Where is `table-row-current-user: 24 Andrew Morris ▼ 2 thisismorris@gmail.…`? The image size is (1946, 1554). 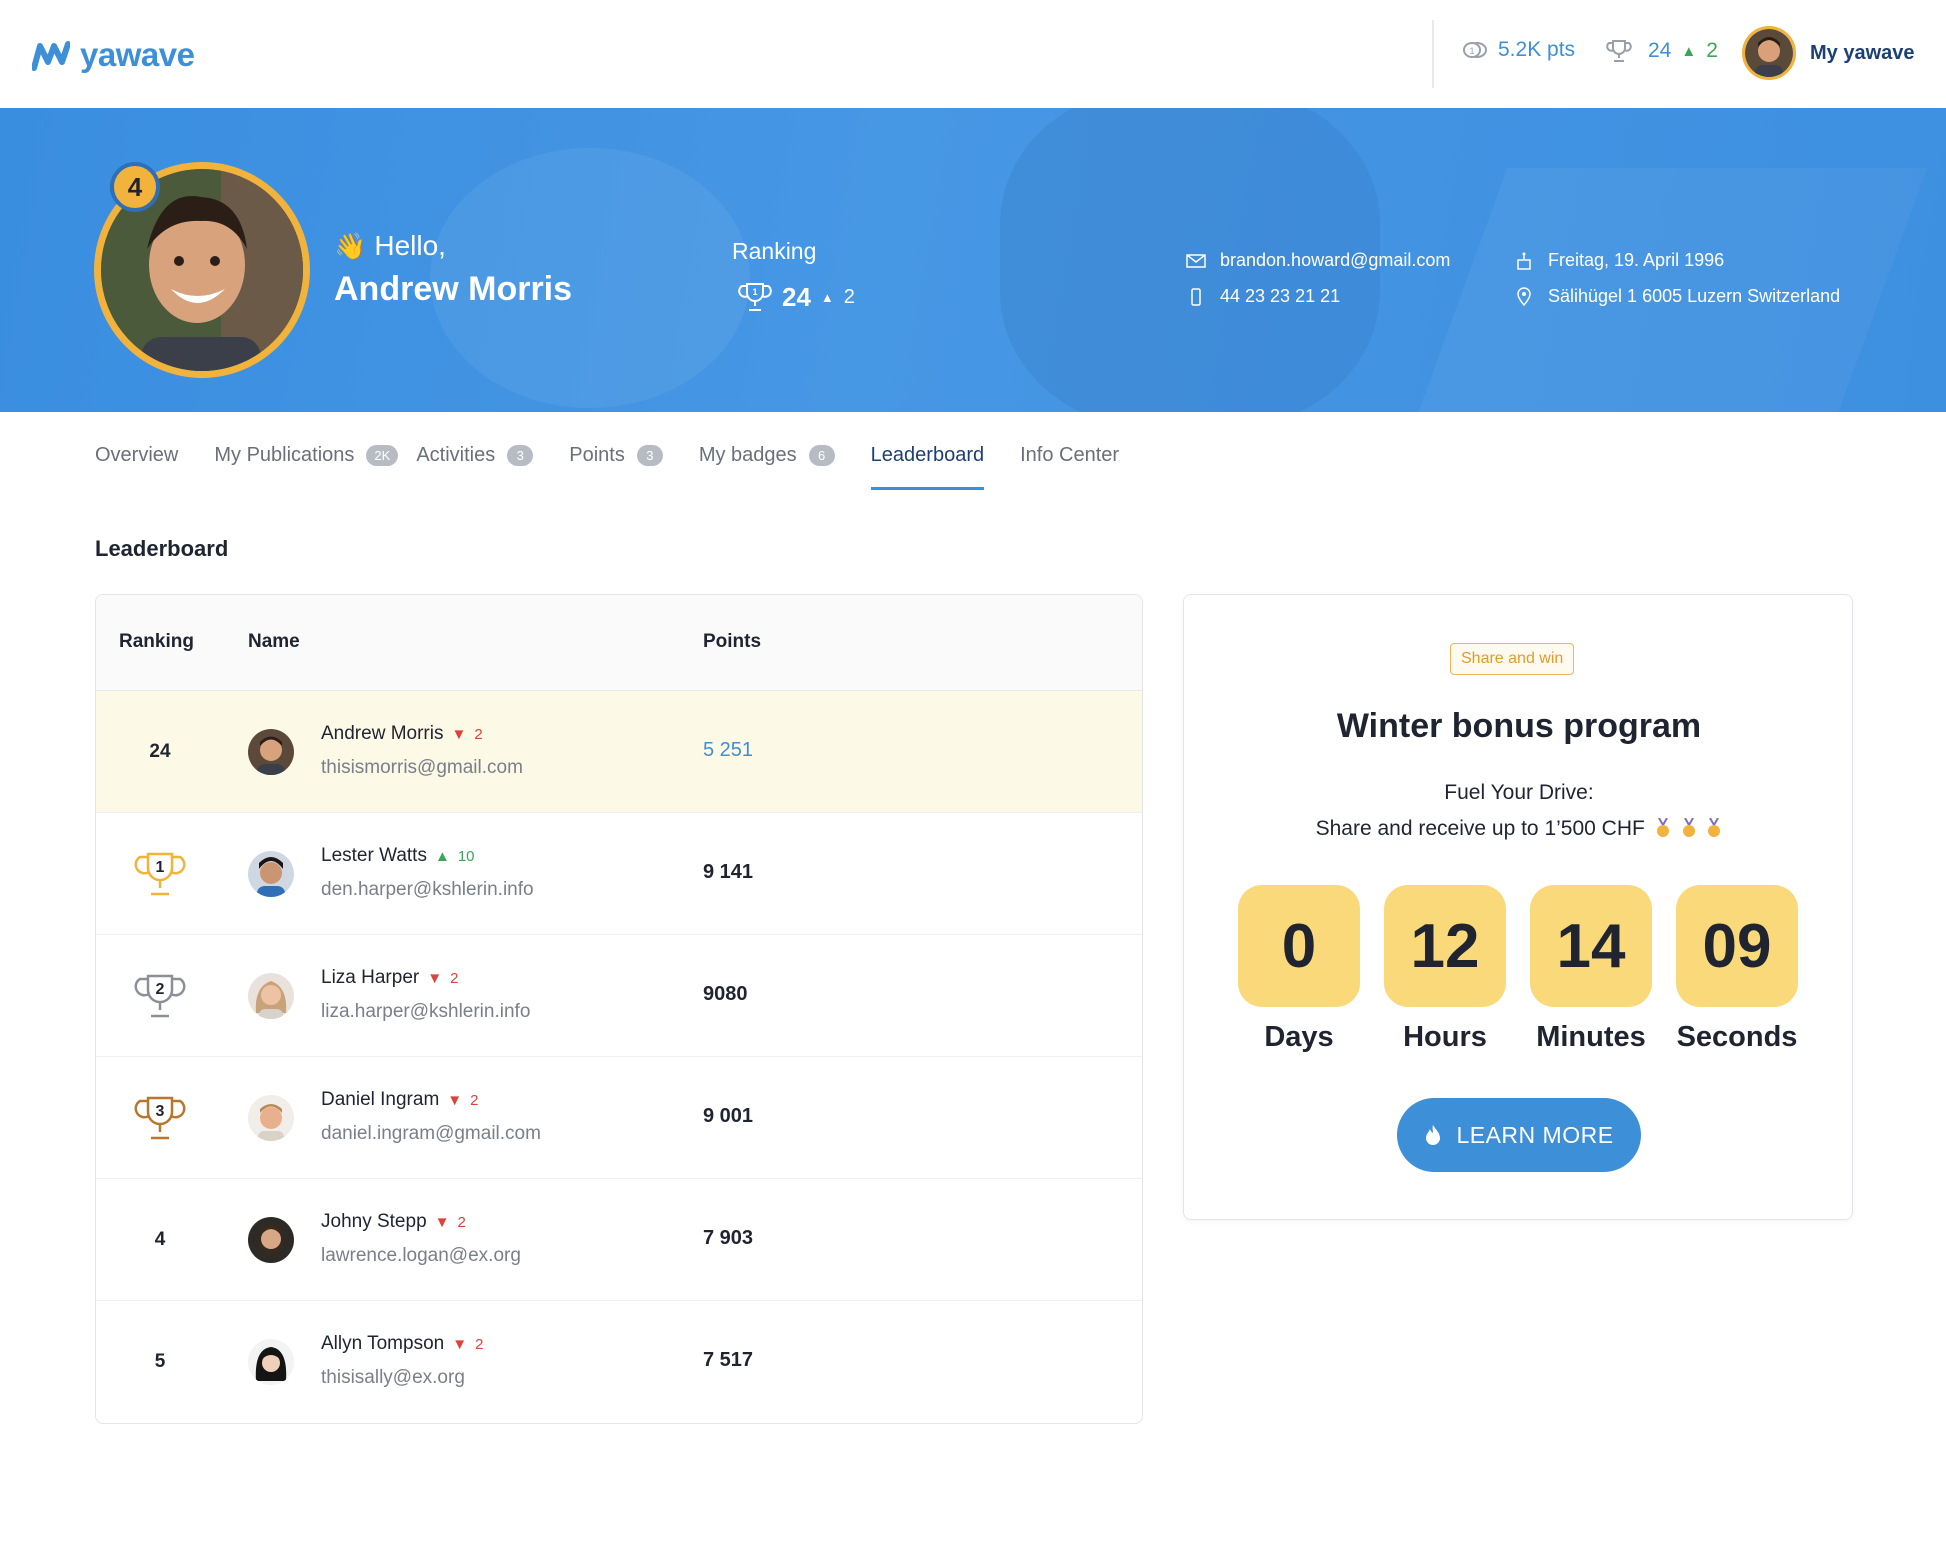
table-row-current-user: 24 Andrew Morris ▼ 2 thisismorris@gmail.… is located at coordinates (619, 752).